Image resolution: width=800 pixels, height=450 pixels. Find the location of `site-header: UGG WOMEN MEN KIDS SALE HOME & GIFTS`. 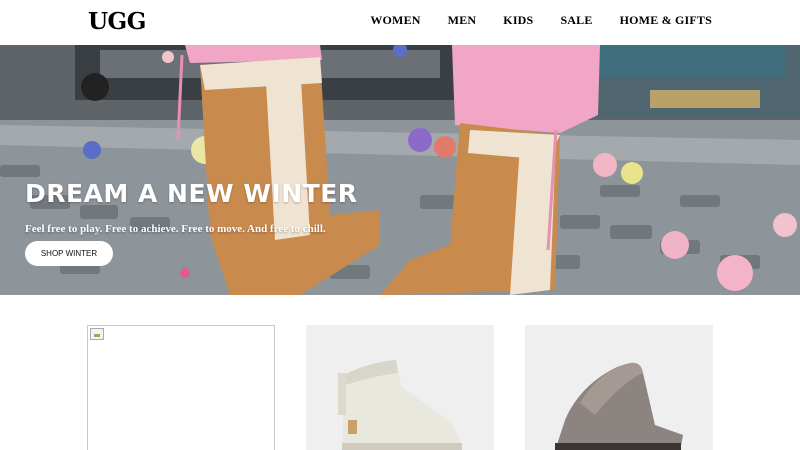

site-header: UGG WOMEN MEN KIDS SALE HOME & GIFTS is located at coordinates (400, 22).